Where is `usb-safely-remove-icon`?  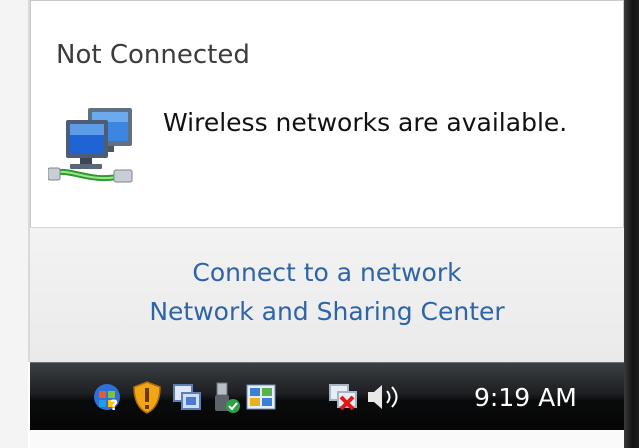
usb-safely-remove-icon is located at coordinates (225, 397).